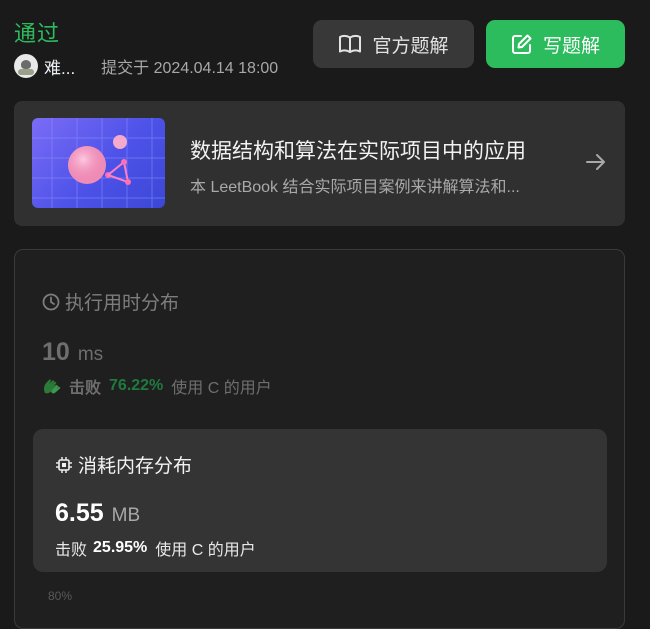 The height and width of the screenshot is (629, 650). I want to click on clapping-hands-icon, so click(52, 386).